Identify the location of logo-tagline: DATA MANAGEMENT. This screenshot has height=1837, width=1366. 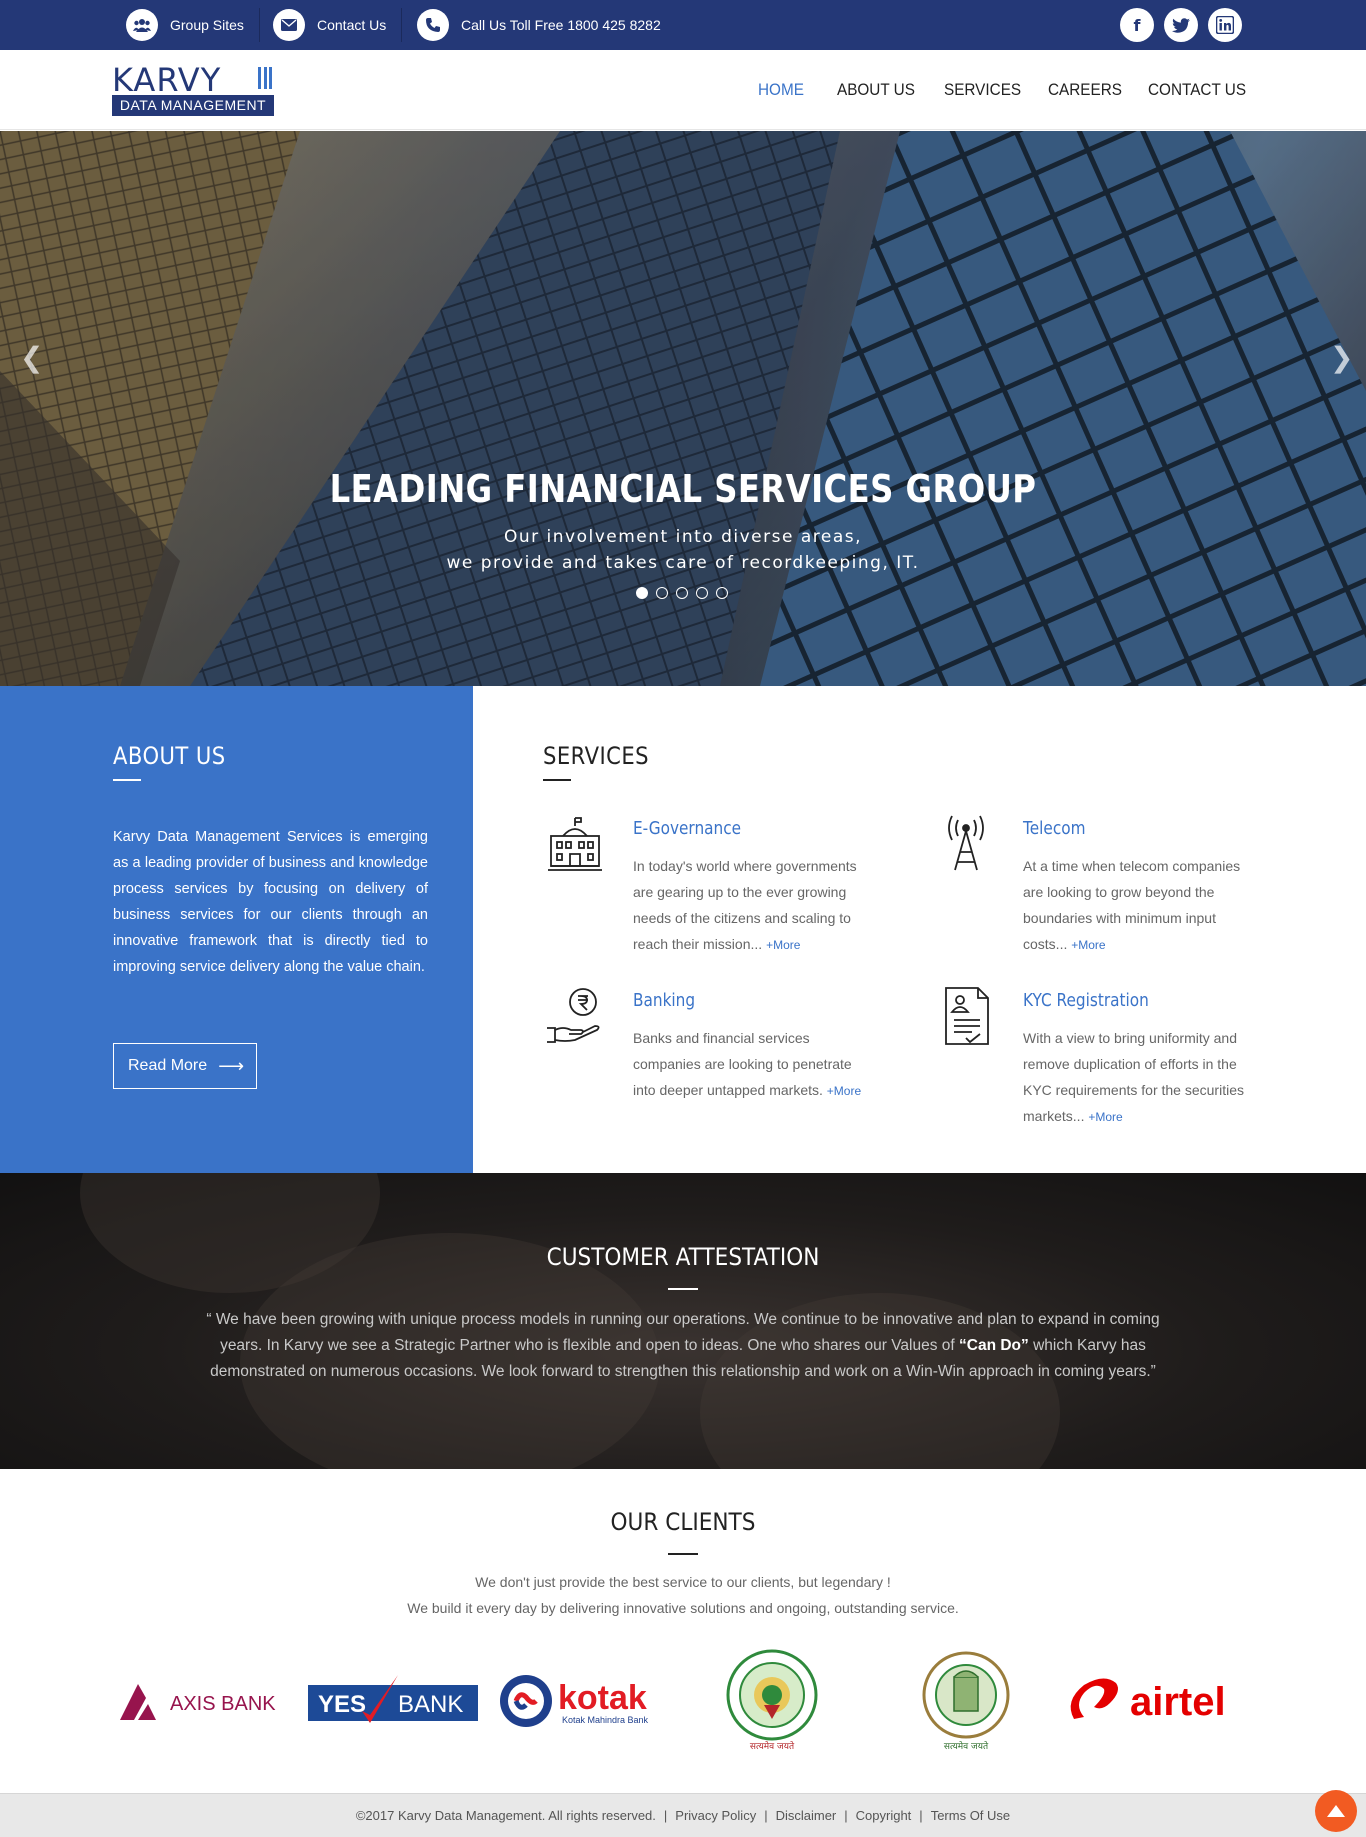
(193, 105).